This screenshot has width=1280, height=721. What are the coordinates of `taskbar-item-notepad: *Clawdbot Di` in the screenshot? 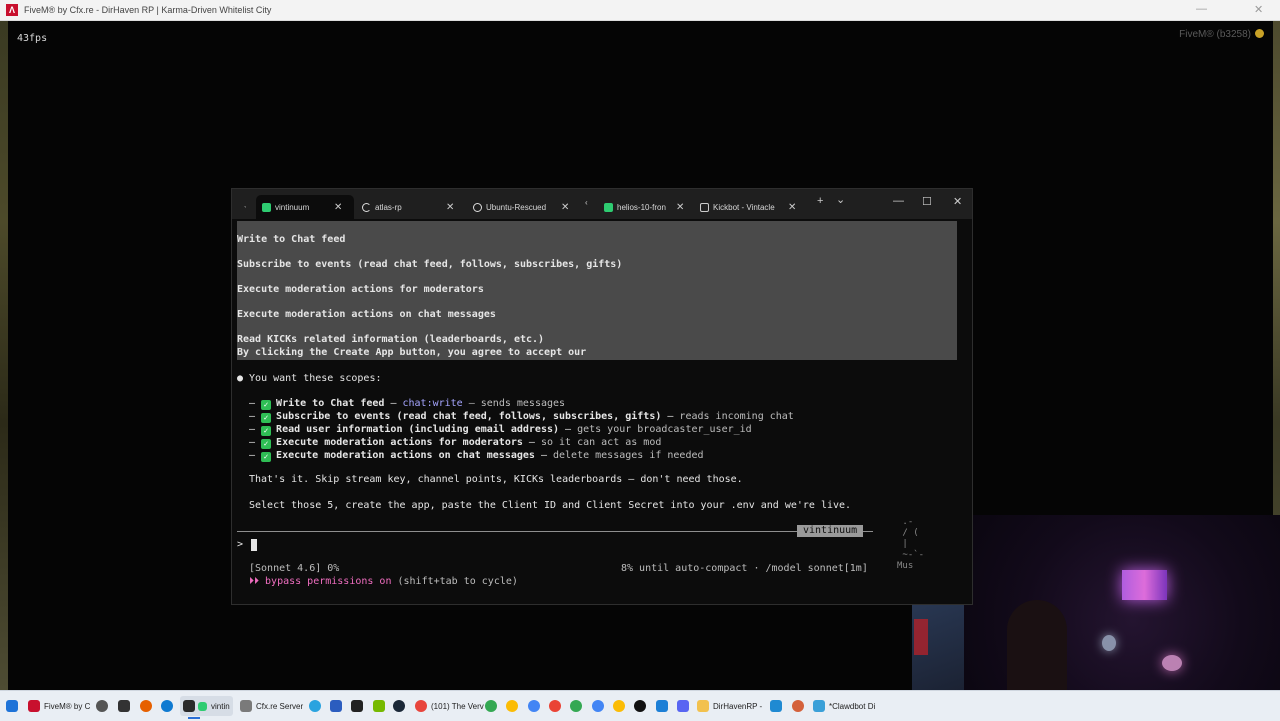 It's located at (844, 706).